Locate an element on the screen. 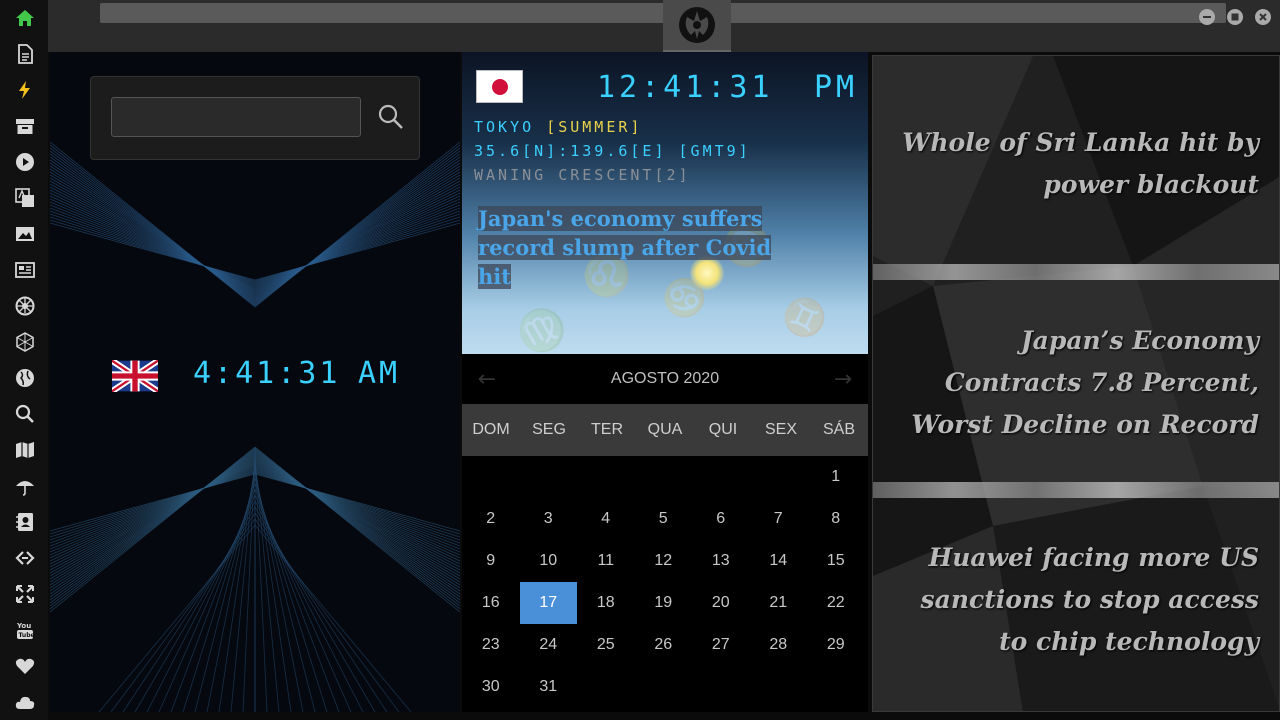  calendar-day: 12 is located at coordinates (664, 561).